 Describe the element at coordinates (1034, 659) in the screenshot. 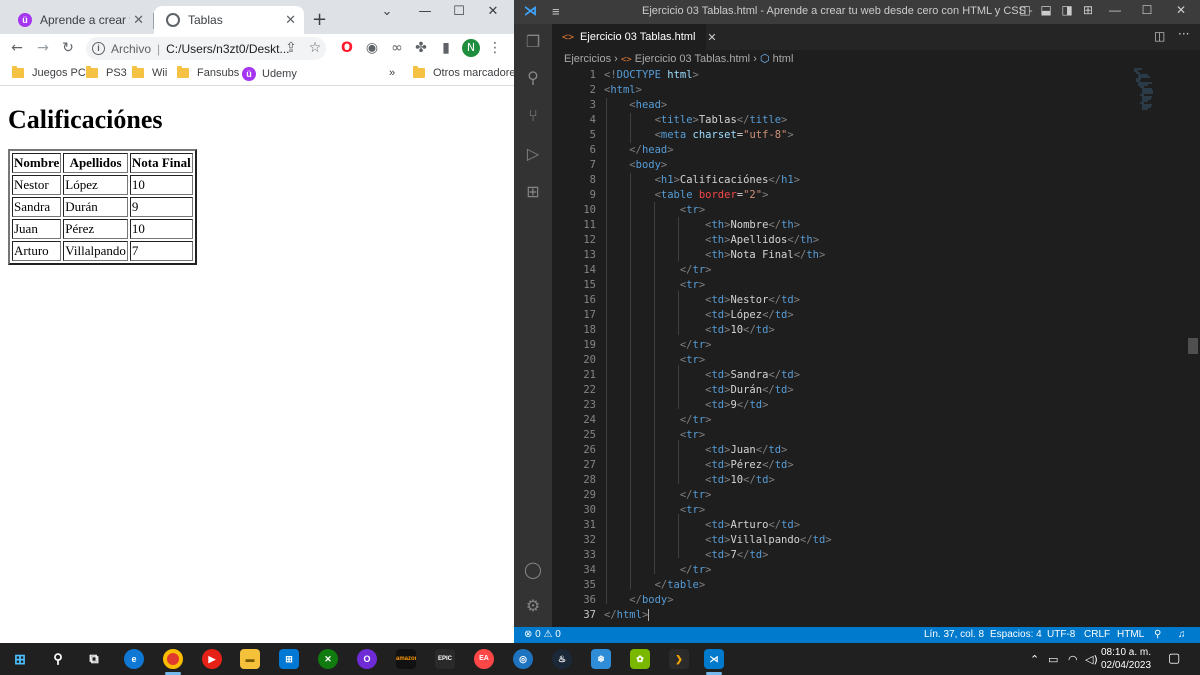

I see `chevron-up-icon: ⌃` at that location.